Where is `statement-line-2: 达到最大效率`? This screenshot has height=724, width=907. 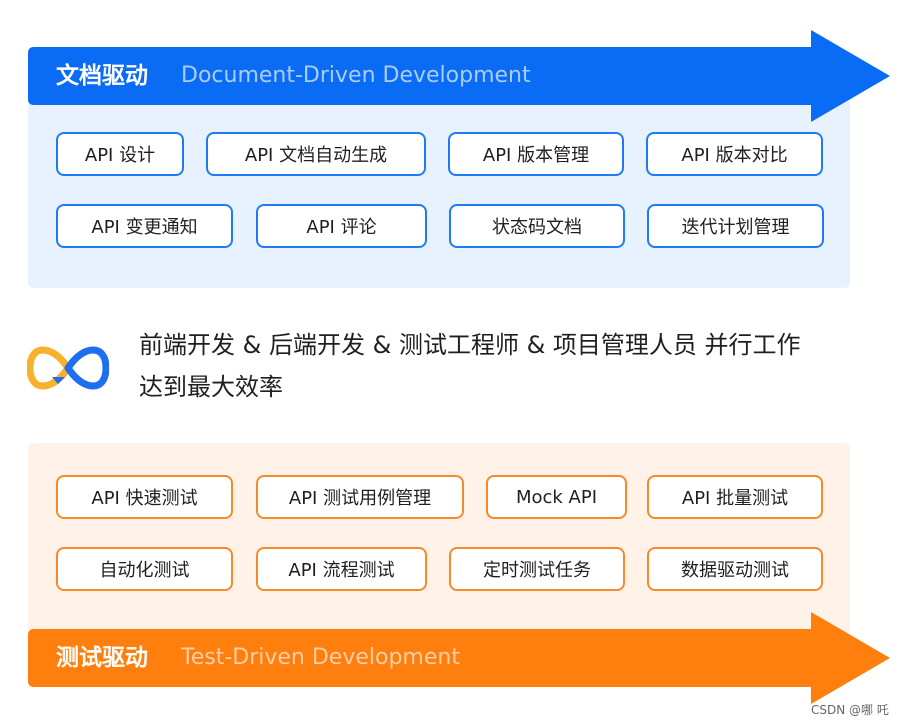
statement-line-2: 达到最大效率 is located at coordinates (211, 387).